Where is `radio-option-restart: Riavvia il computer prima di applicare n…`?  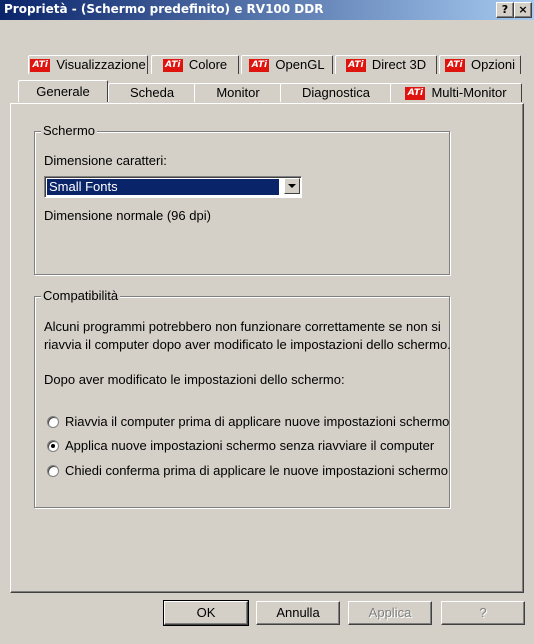 radio-option-restart: Riavvia il computer prima di applicare n… is located at coordinates (248, 421).